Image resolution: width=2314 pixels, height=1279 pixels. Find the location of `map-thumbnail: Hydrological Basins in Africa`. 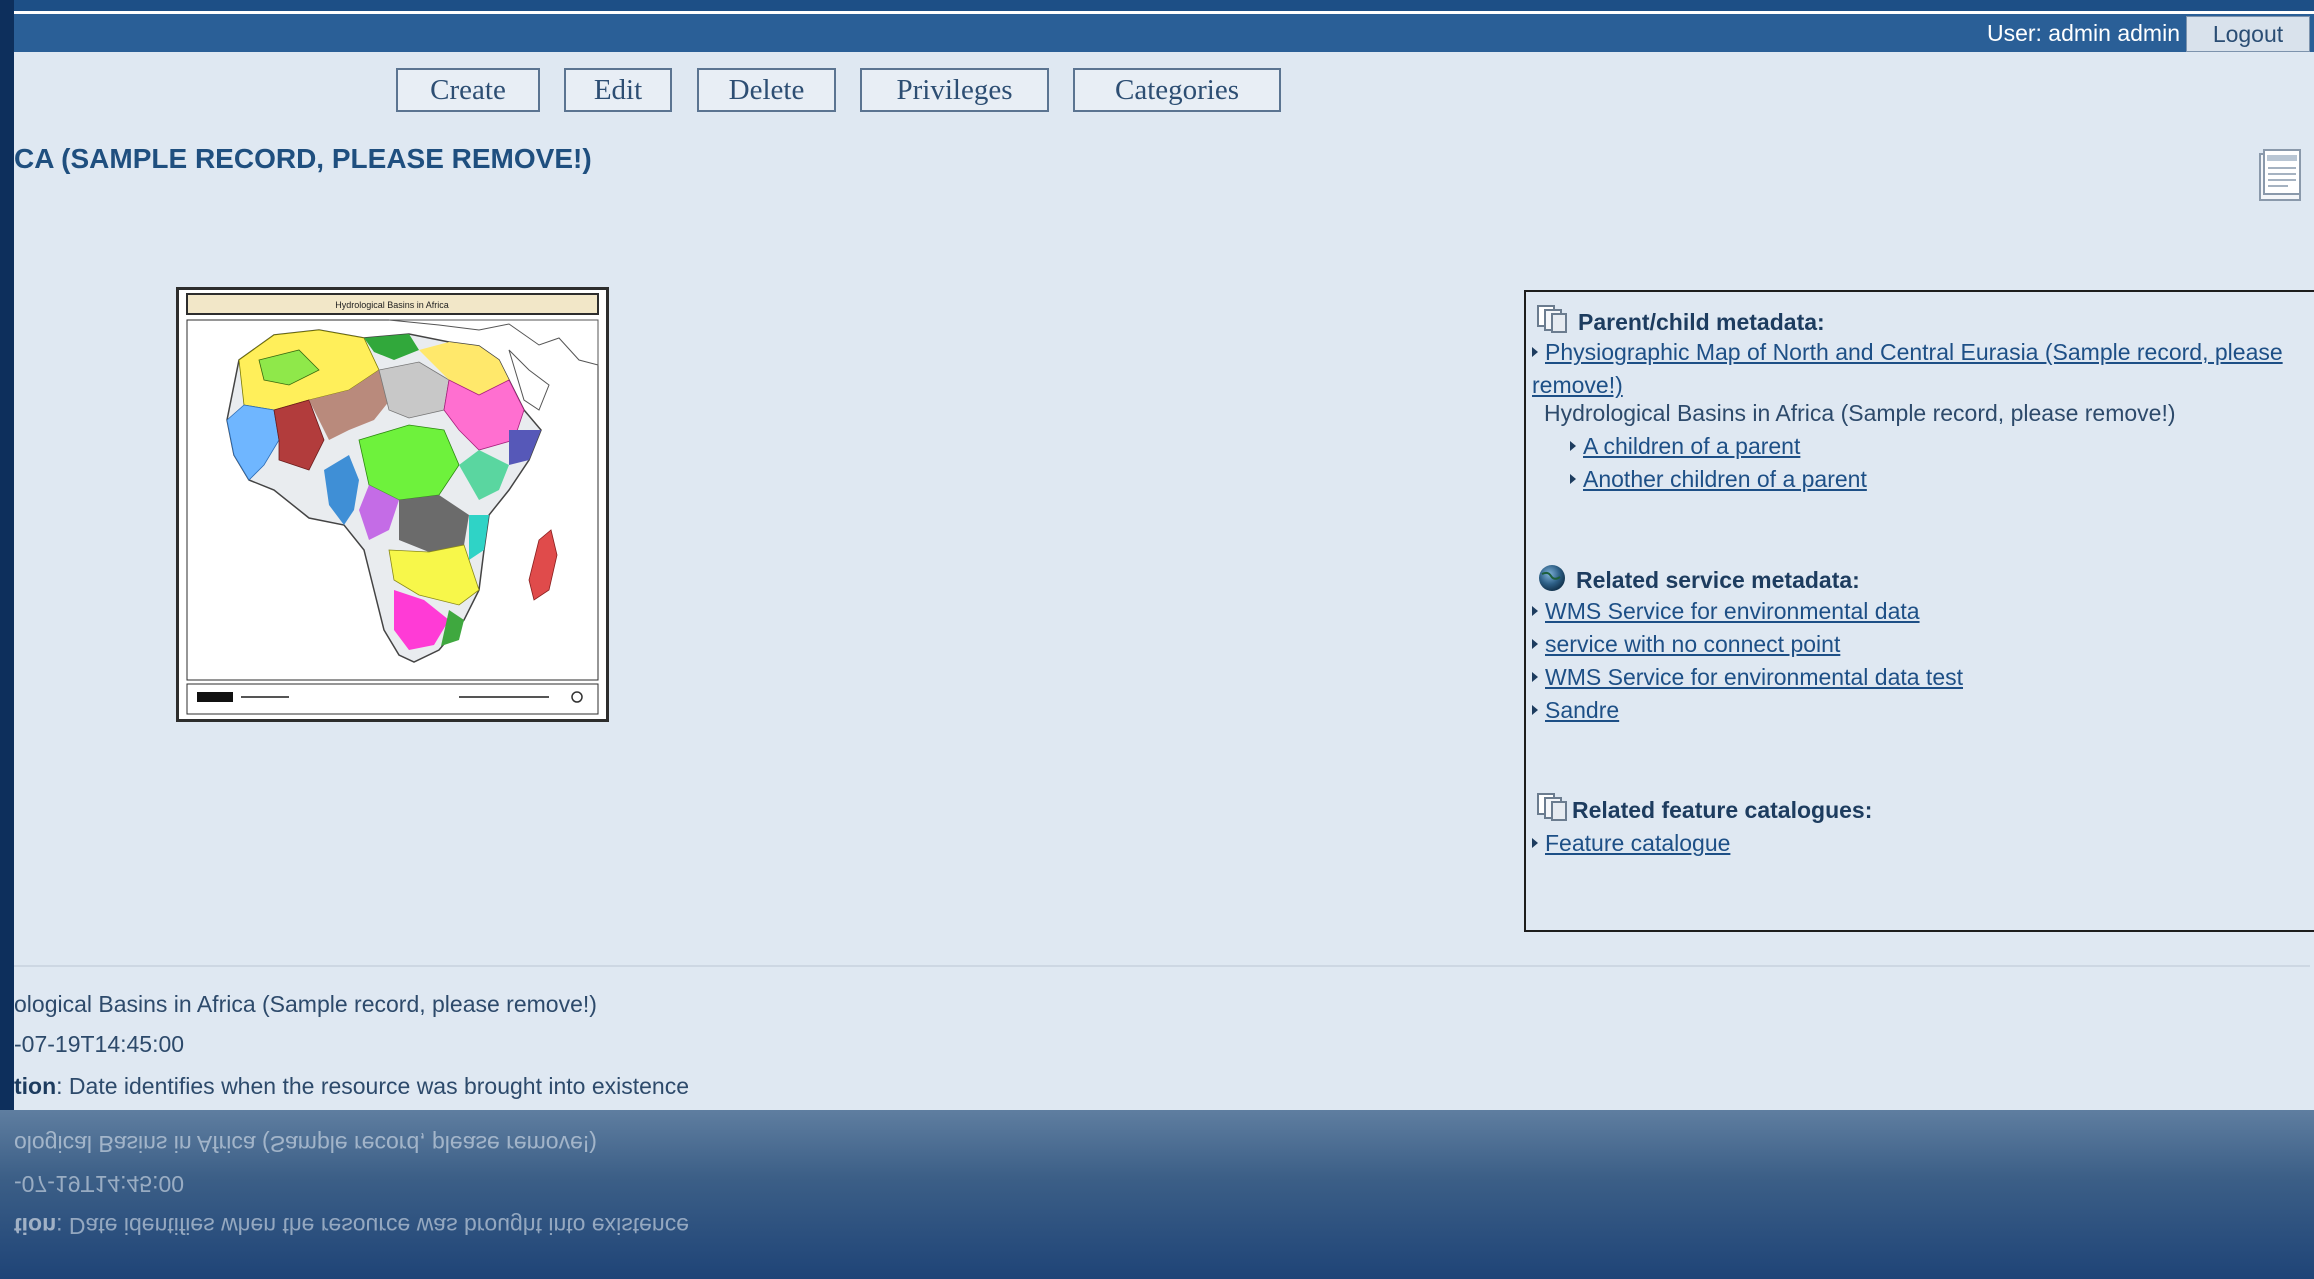

map-thumbnail: Hydrological Basins in Africa is located at coordinates (392, 504).